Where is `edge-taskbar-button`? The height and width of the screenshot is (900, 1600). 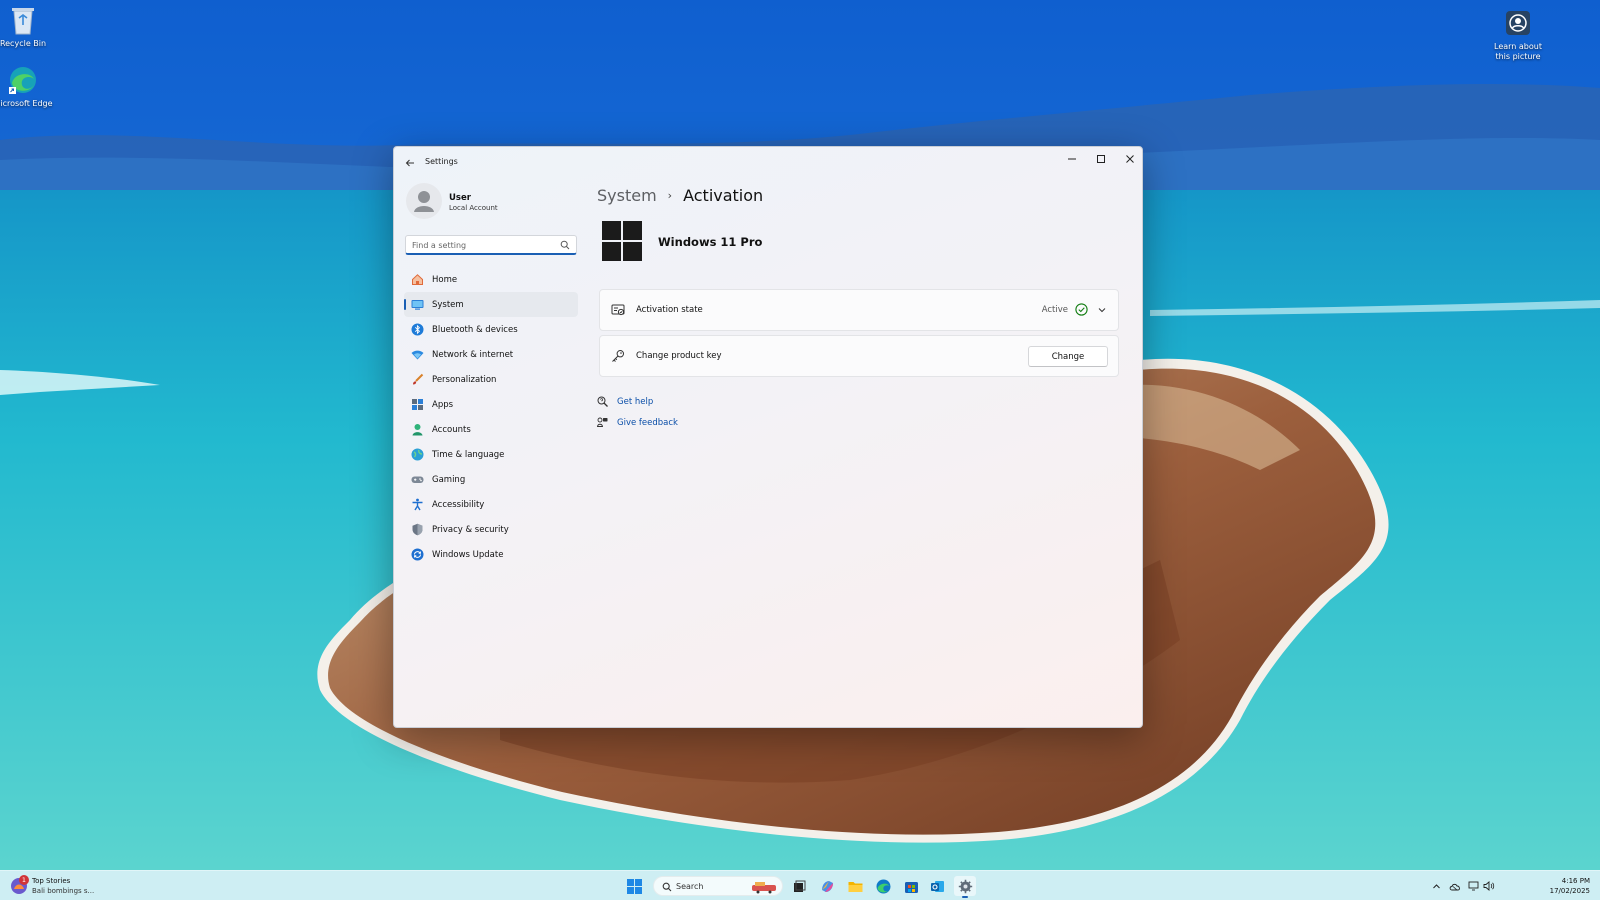 edge-taskbar-button is located at coordinates (883, 886).